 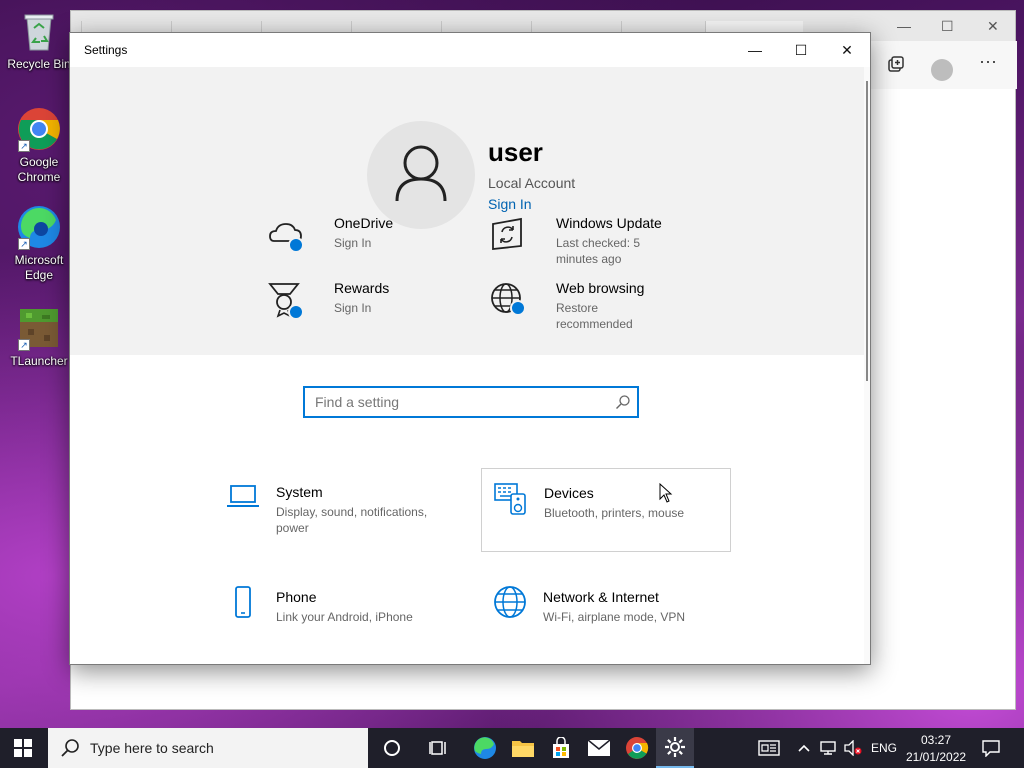 I want to click on browser-toolbar: ···, so click(x=944, y=65).